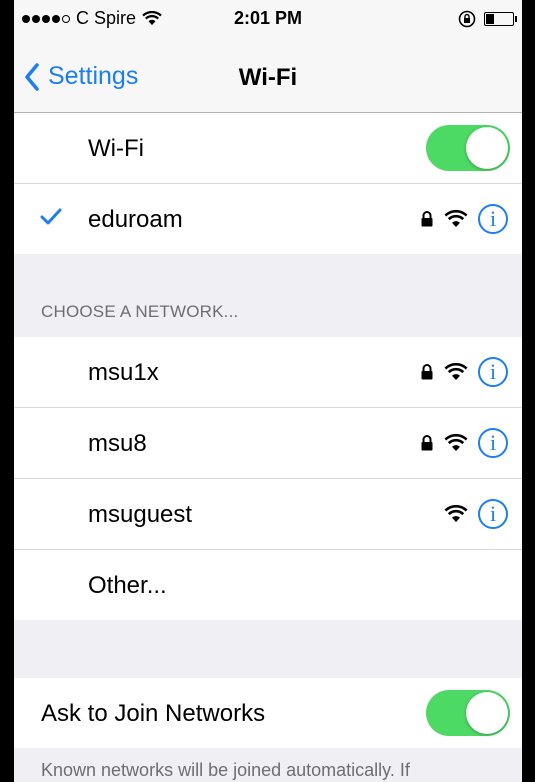  I want to click on page-title: Wi-Fi, so click(268, 77).